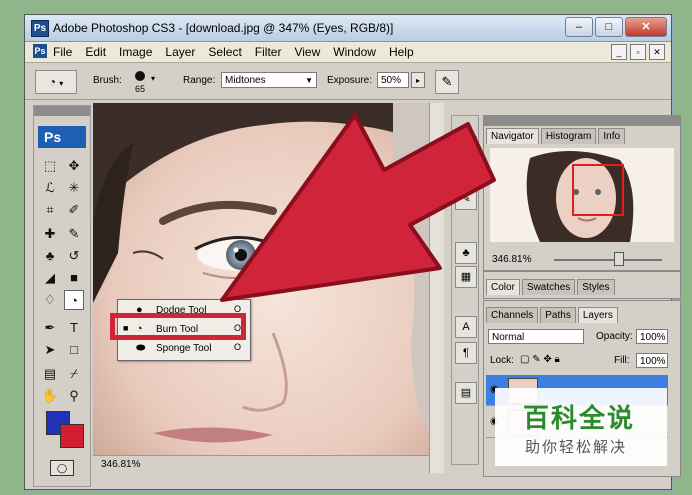  Describe the element at coordinates (180, 52) in the screenshot. I see `menu-layer: Layer` at that location.